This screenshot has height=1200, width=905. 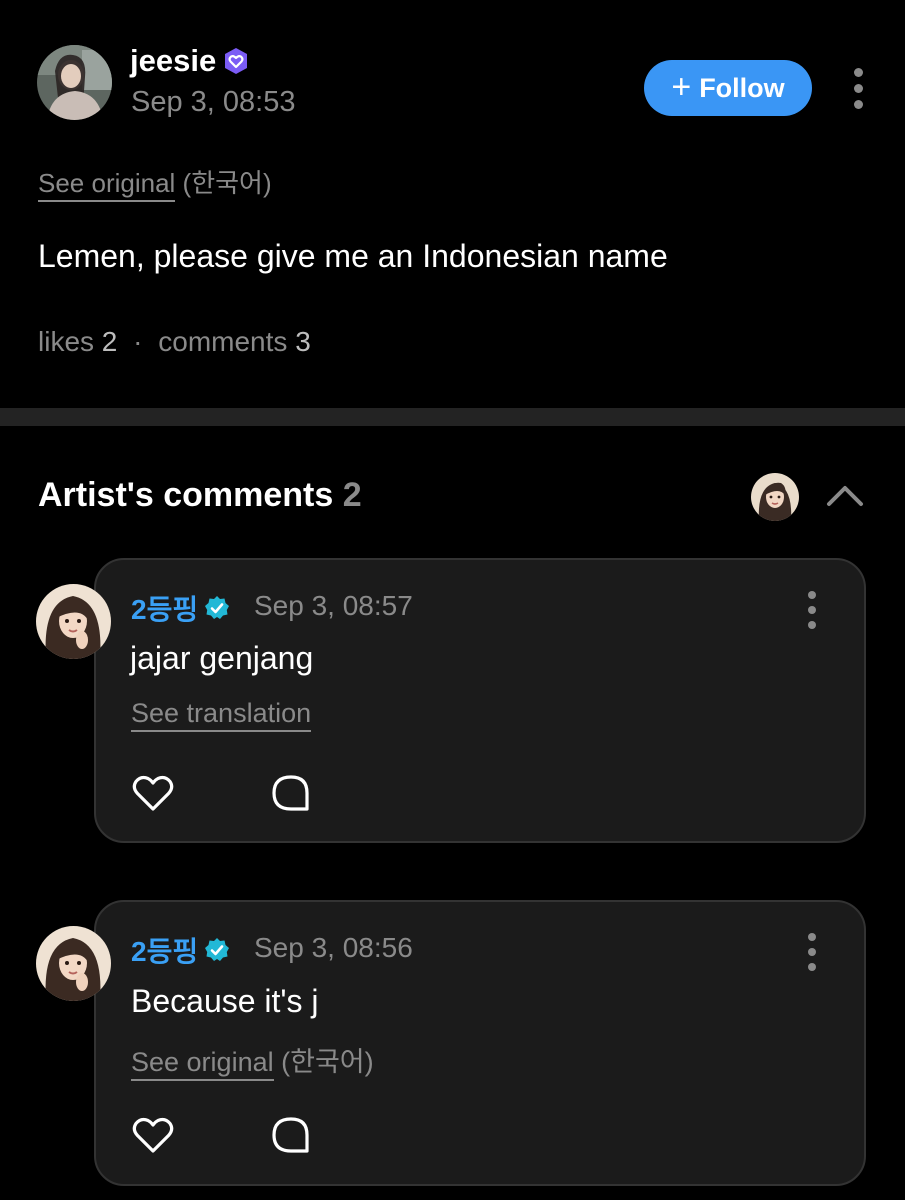 What do you see at coordinates (333, 605) in the screenshot?
I see `comment-timestamp: Sep 3, 08:57` at bounding box center [333, 605].